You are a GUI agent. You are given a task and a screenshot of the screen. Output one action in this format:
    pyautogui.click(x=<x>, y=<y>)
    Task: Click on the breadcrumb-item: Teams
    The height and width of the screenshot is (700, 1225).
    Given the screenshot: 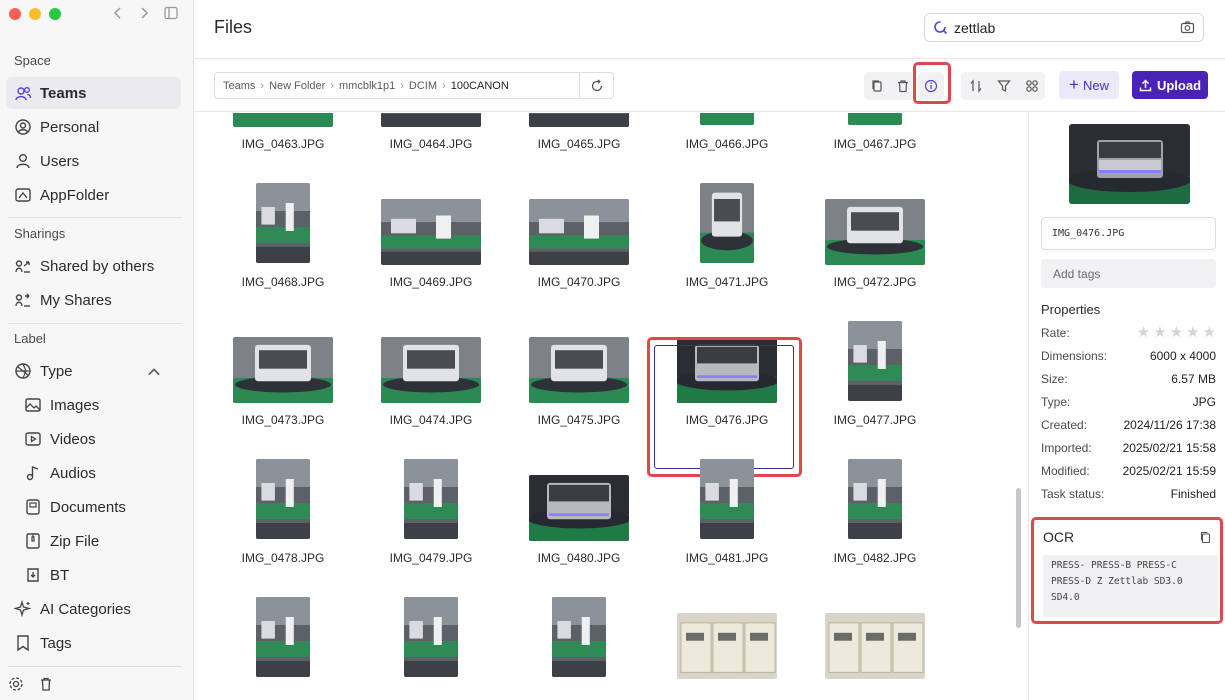 What is the action you would take?
    pyautogui.click(x=239, y=86)
    